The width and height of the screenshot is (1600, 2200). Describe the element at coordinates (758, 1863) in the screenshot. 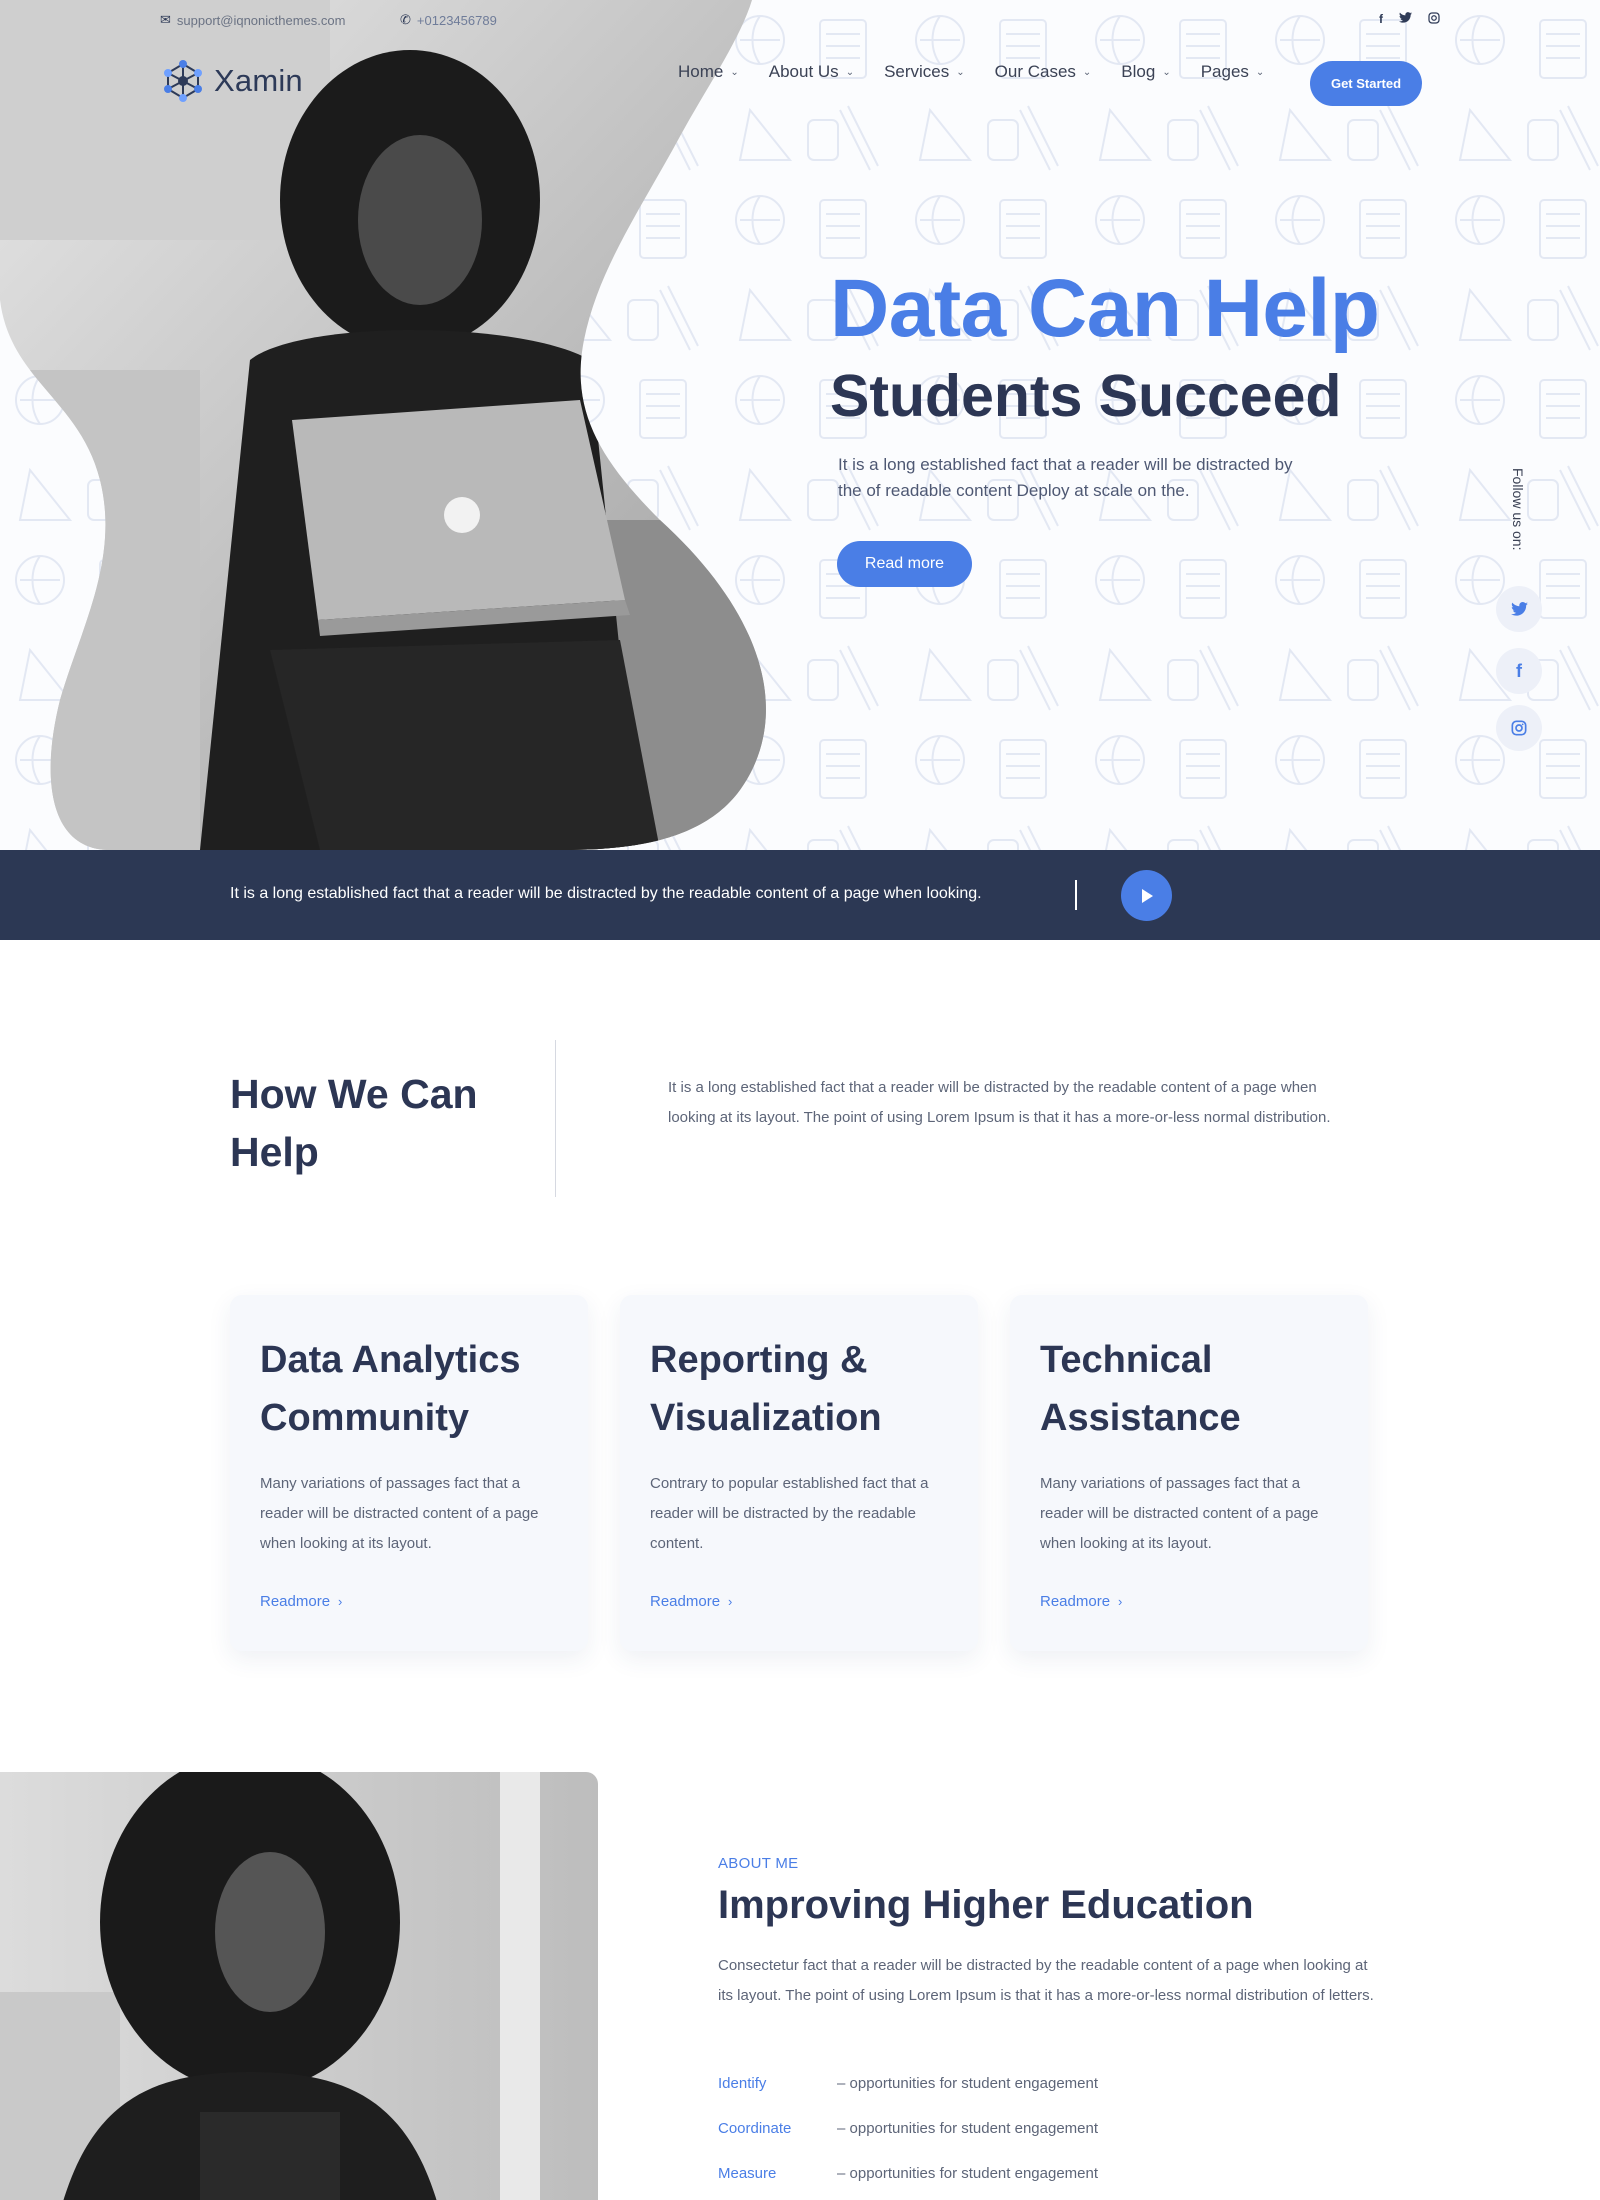

I see `about-eyebrow: ABOUT ME` at that location.